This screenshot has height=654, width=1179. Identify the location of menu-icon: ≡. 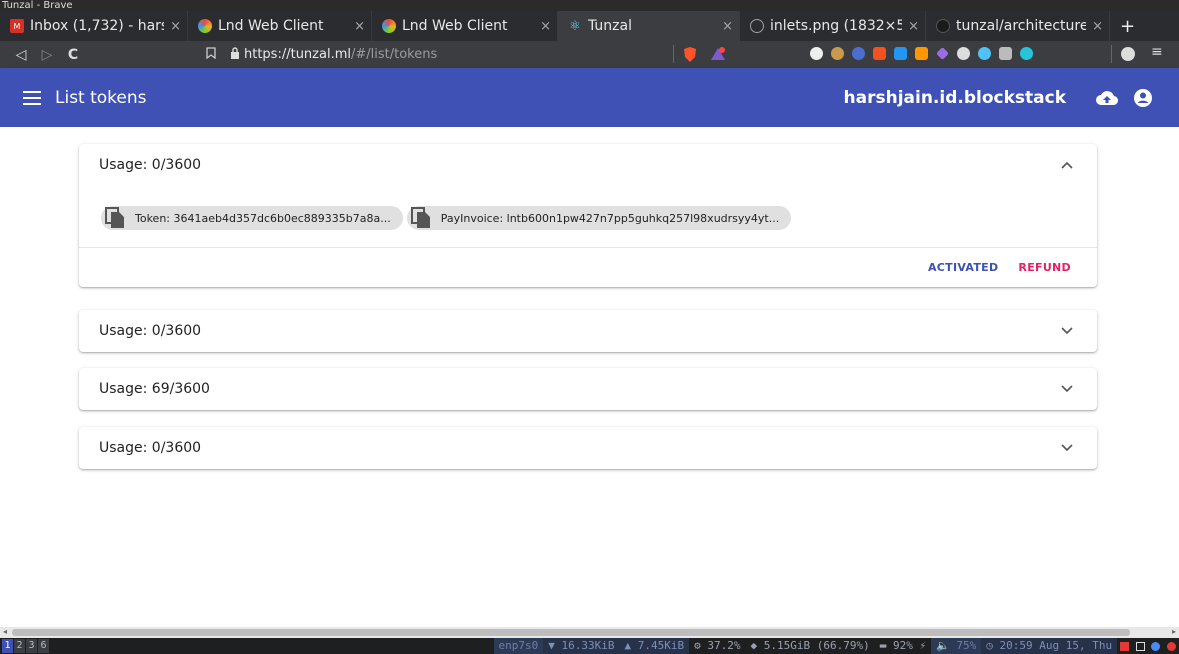
(1157, 52).